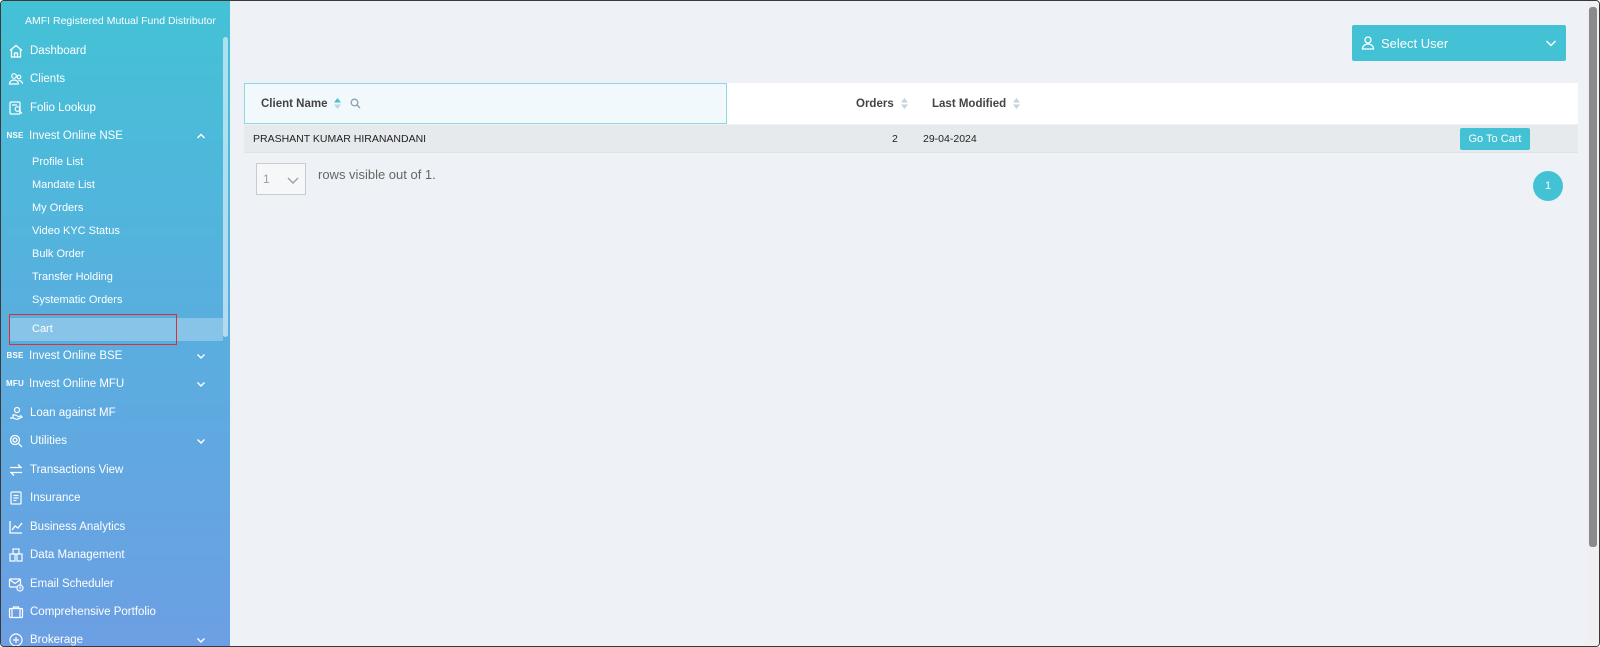 The width and height of the screenshot is (1600, 647). I want to click on subitem-systematic-orders: Systematic Orders, so click(112, 300).